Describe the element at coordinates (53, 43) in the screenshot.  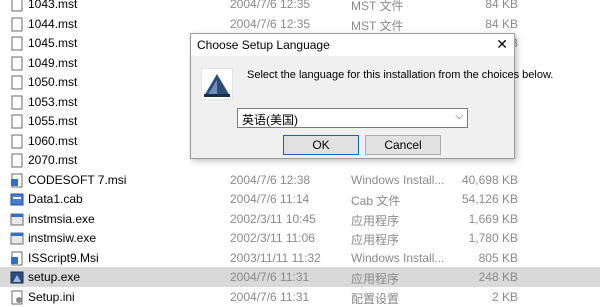
I see `file-name: 1045.mst` at that location.